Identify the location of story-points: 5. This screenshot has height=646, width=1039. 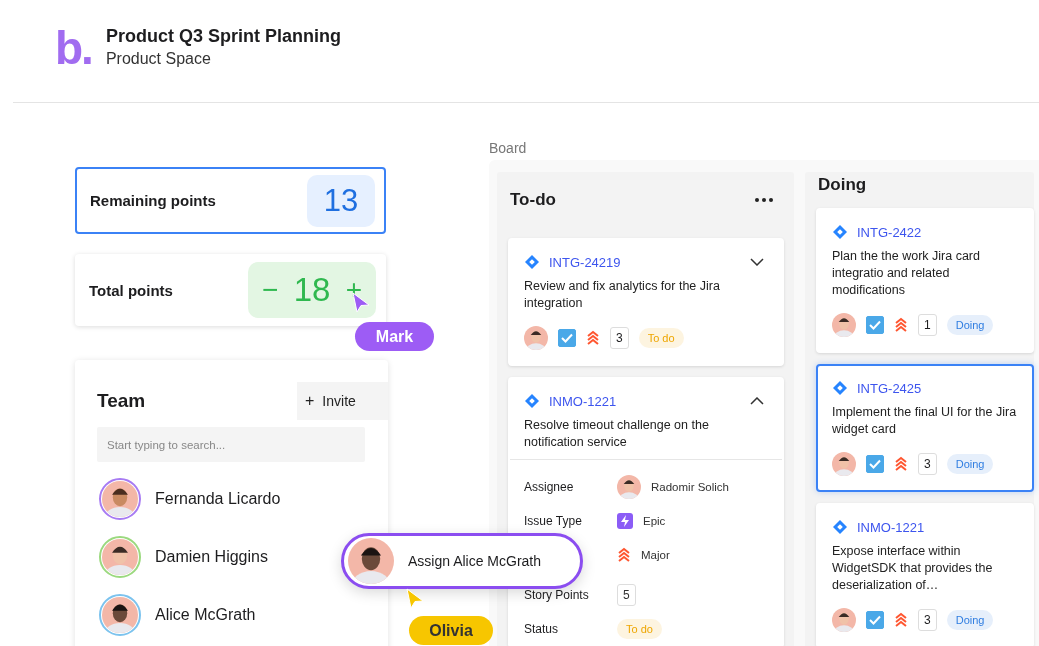
(626, 595).